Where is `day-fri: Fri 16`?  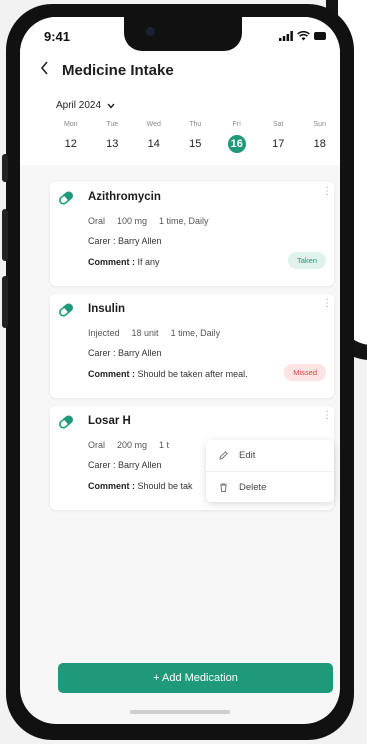 day-fri: Fri 16 is located at coordinates (237, 137).